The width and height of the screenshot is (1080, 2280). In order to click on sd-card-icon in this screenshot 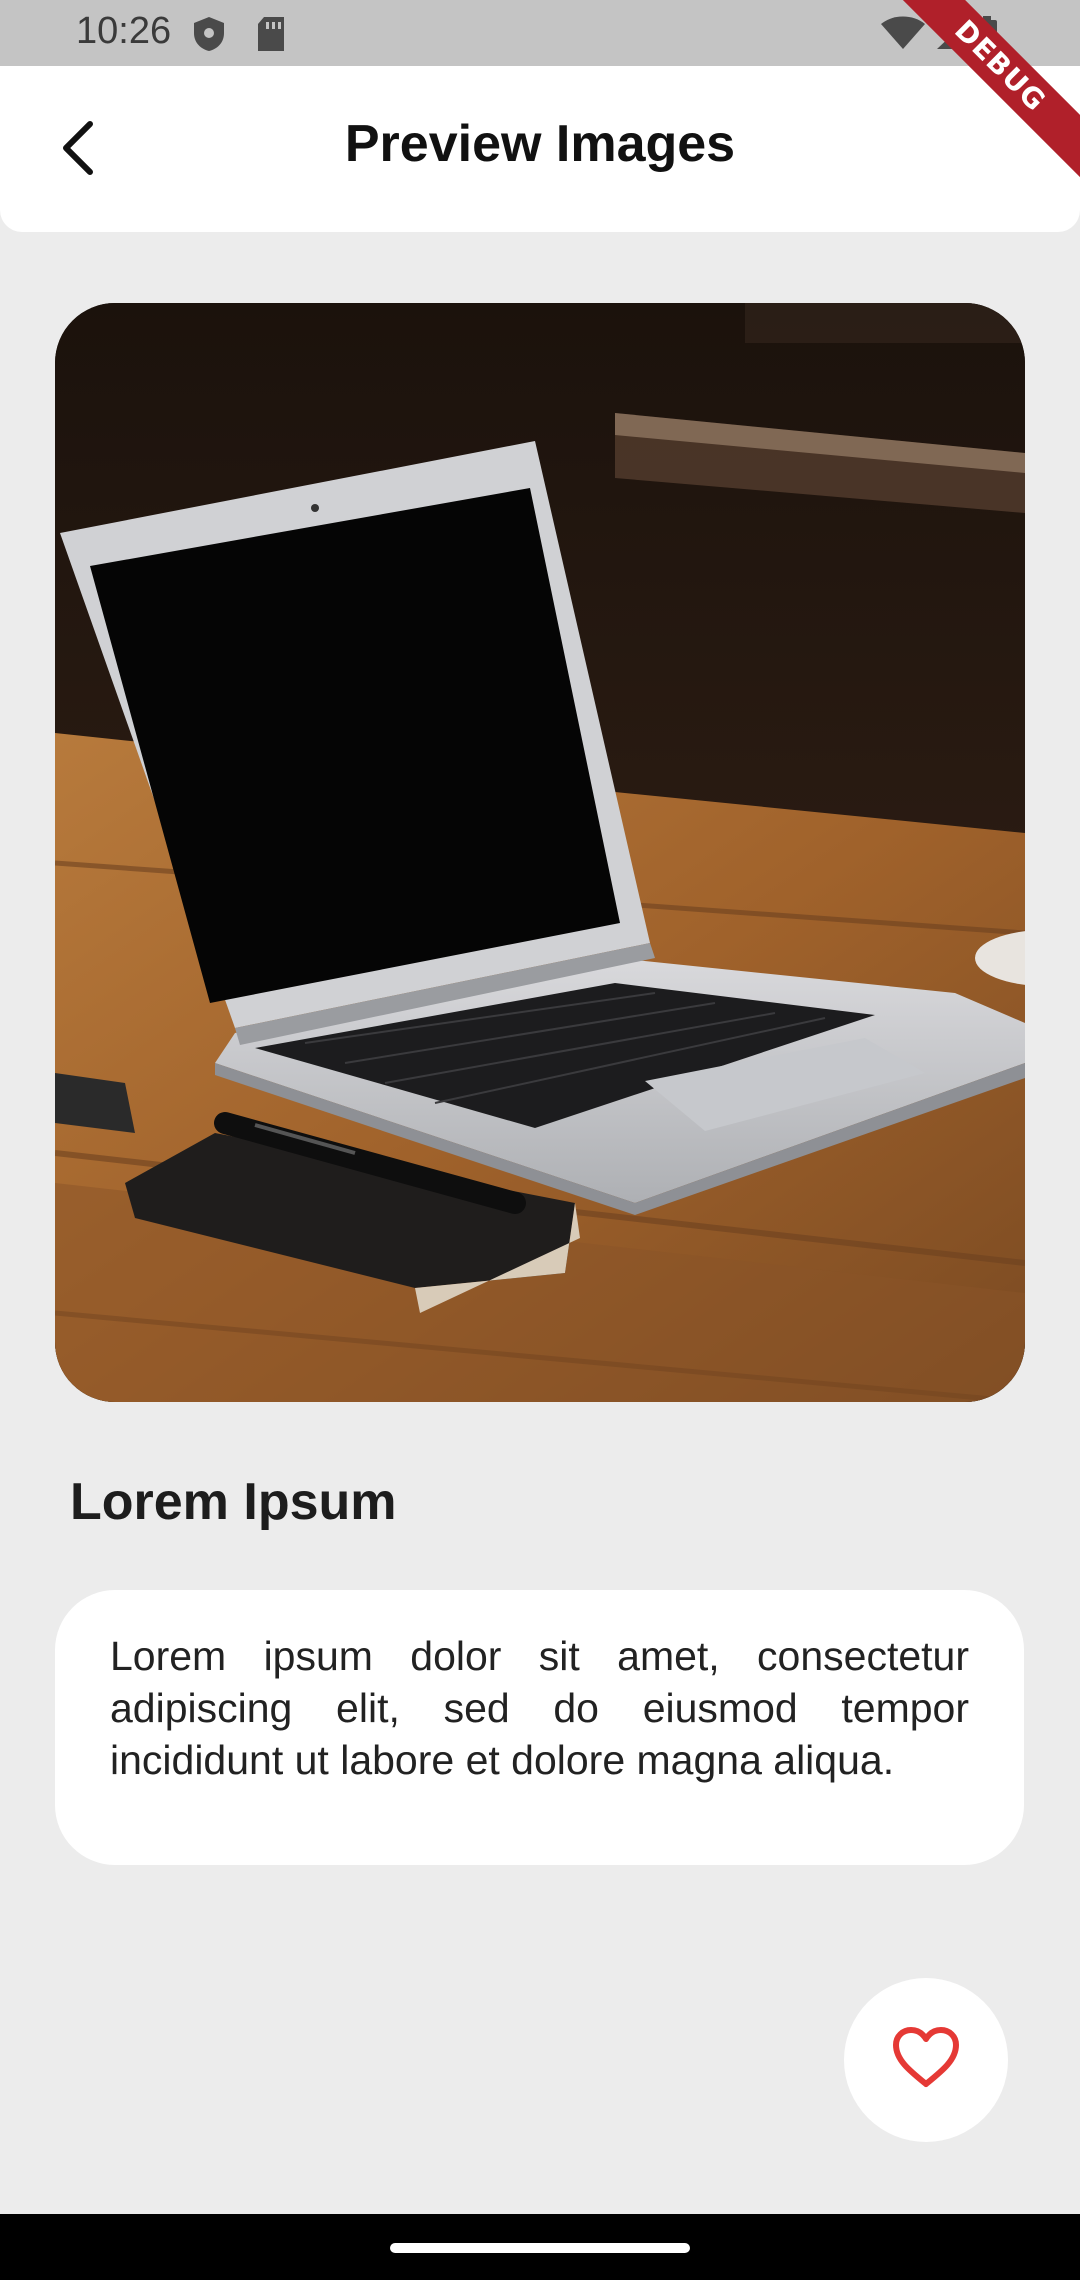, I will do `click(271, 36)`.